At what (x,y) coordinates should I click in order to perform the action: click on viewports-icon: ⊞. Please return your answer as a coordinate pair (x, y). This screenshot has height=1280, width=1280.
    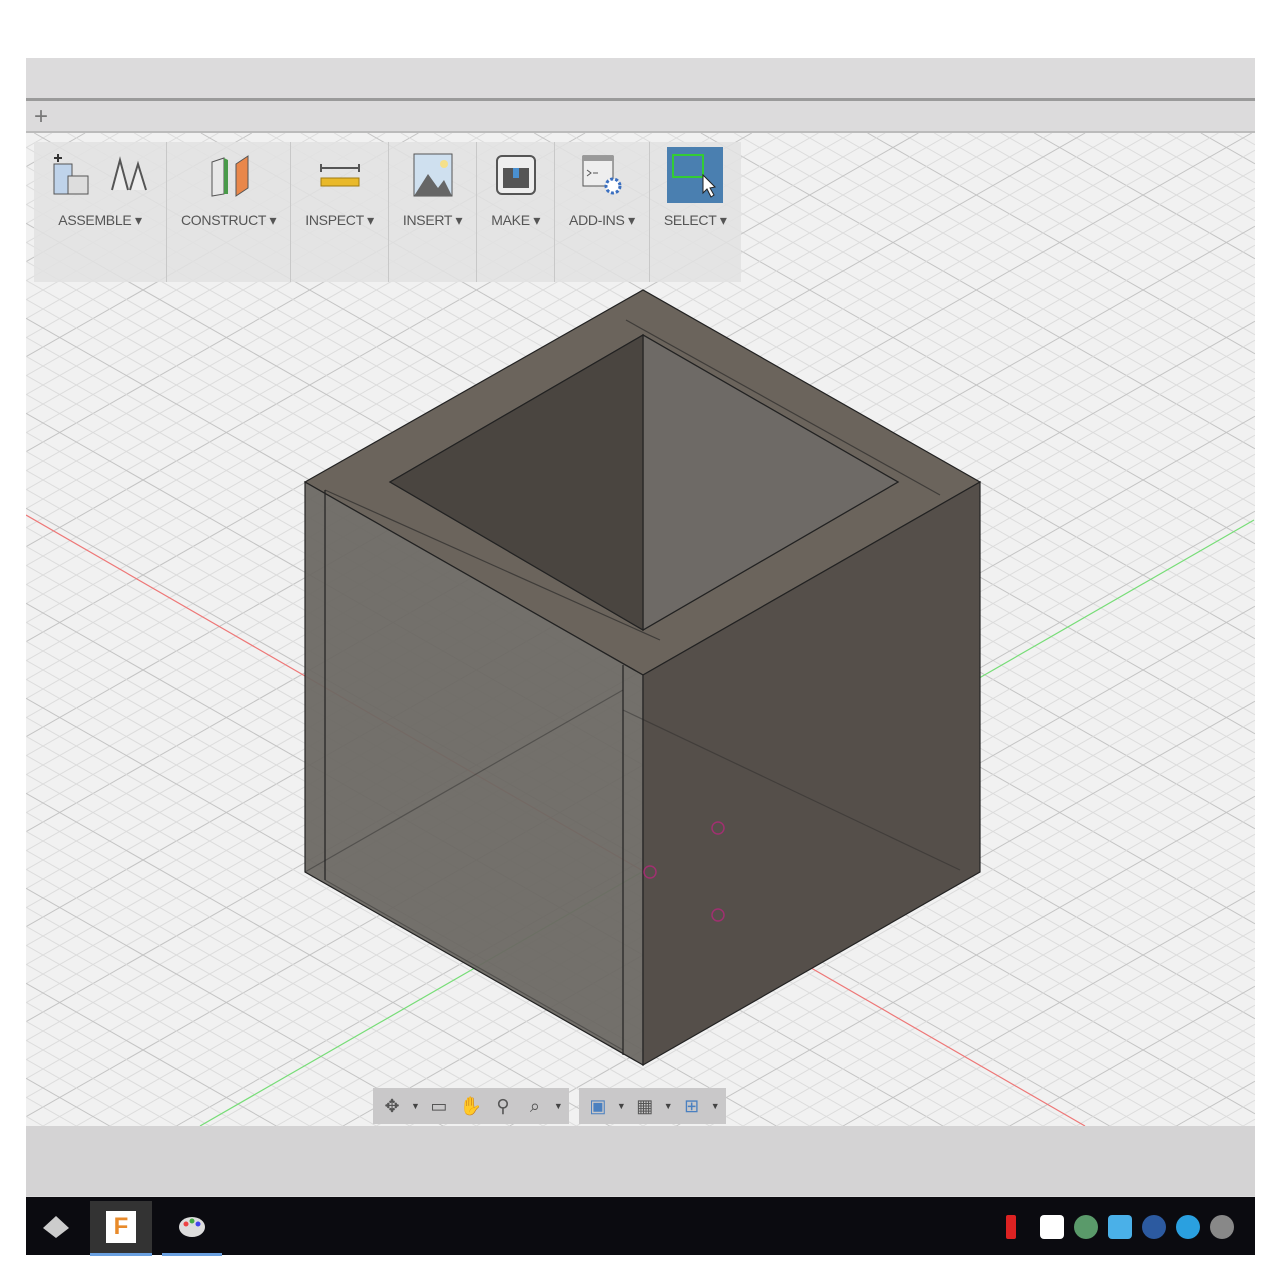
    Looking at the image, I should click on (692, 1106).